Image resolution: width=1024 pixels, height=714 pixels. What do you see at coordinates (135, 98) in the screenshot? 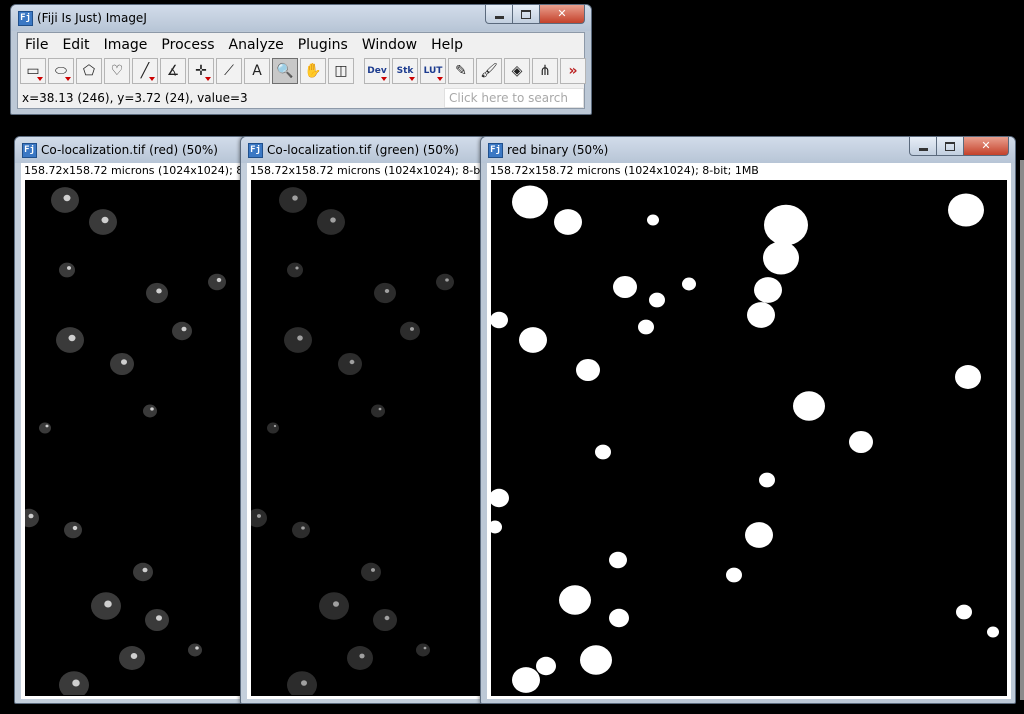
I see `status-line: x=38.13 (246), y=3.72 (24), value=3` at bounding box center [135, 98].